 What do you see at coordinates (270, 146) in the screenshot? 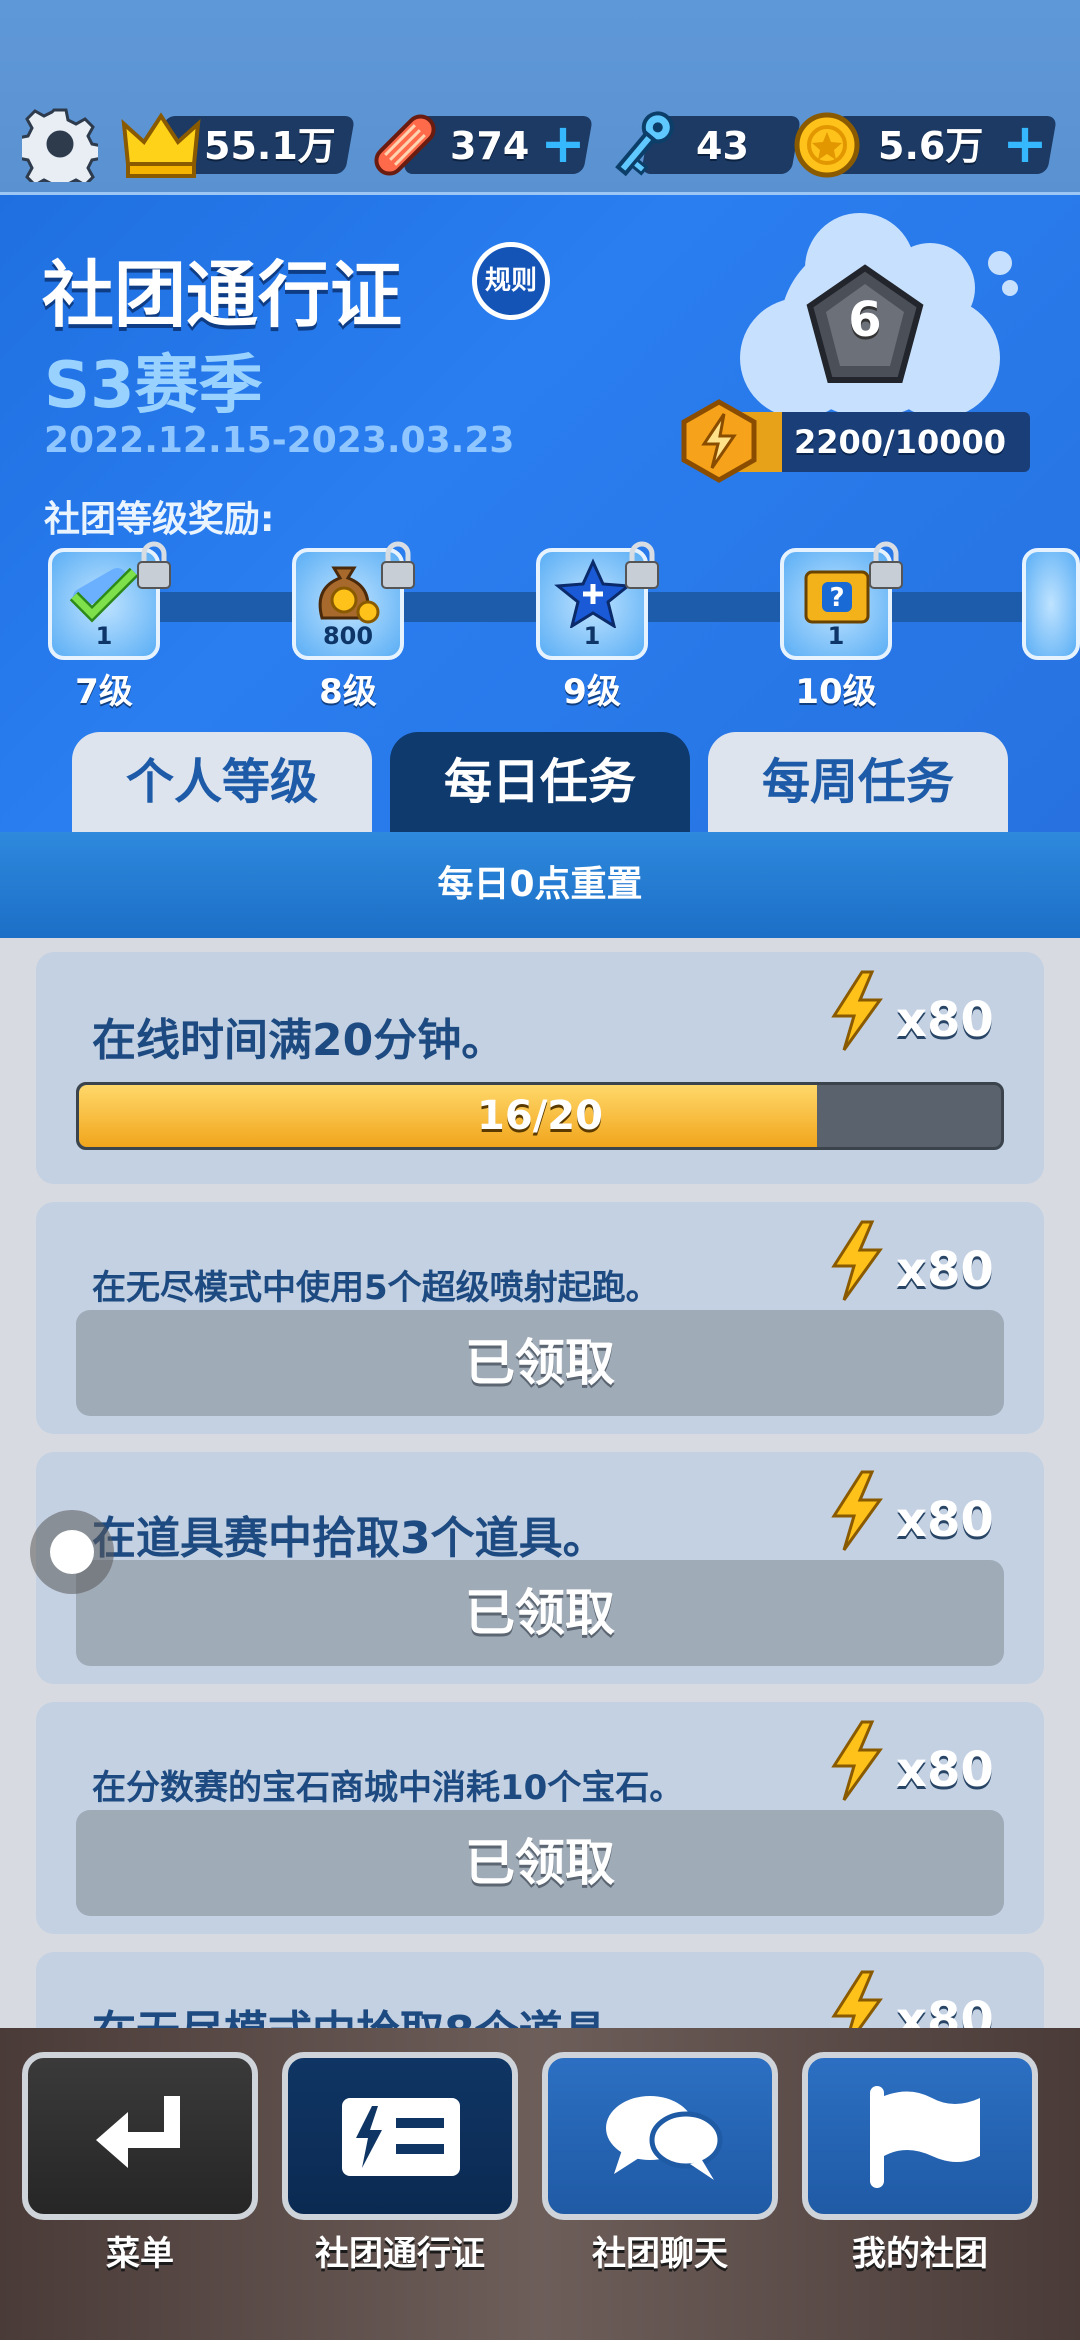
I see `crowns-value: 55.1万` at bounding box center [270, 146].